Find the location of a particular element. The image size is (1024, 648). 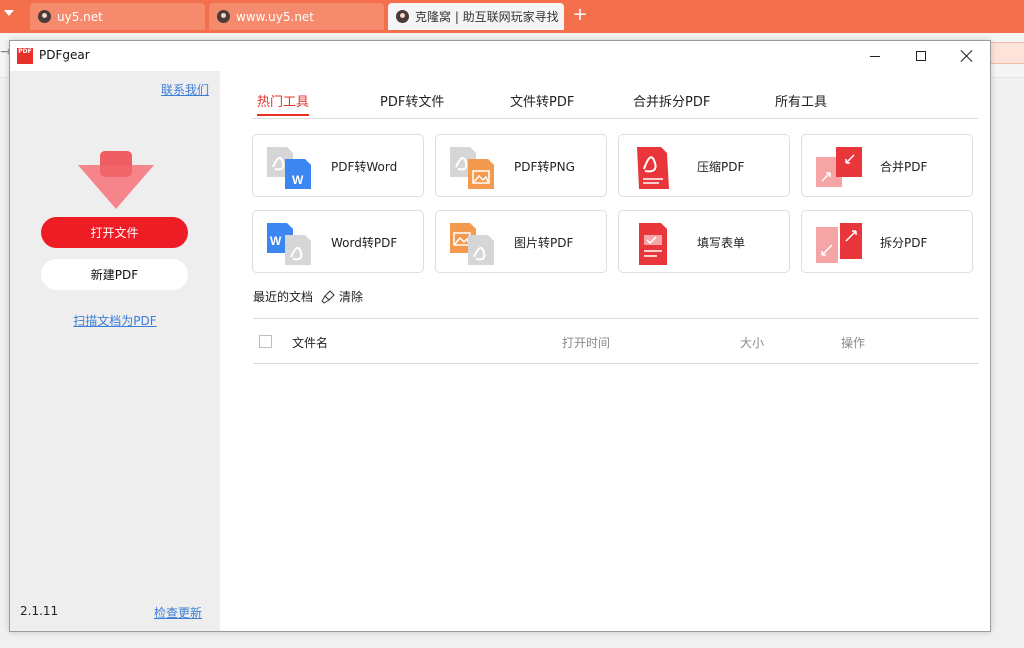

browser-tab: www.uy5.net is located at coordinates (296, 16).